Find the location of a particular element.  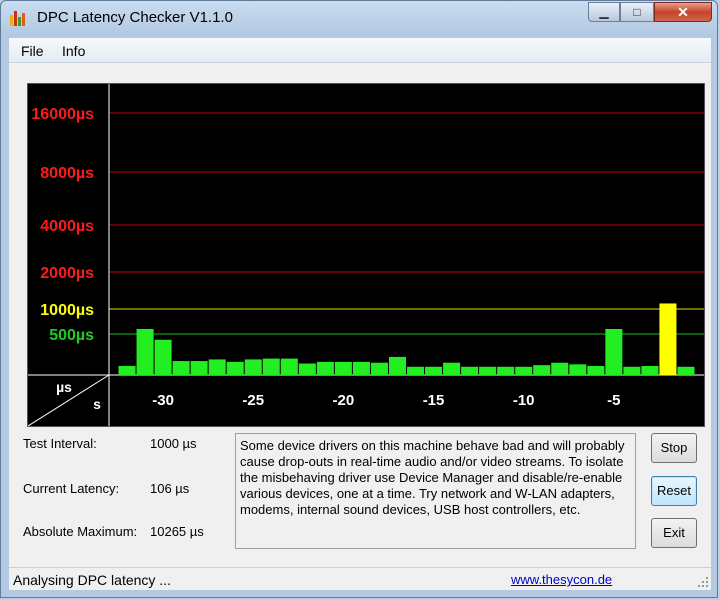

absolute-maximum-label: Absolute Maximum: is located at coordinates (80, 531).